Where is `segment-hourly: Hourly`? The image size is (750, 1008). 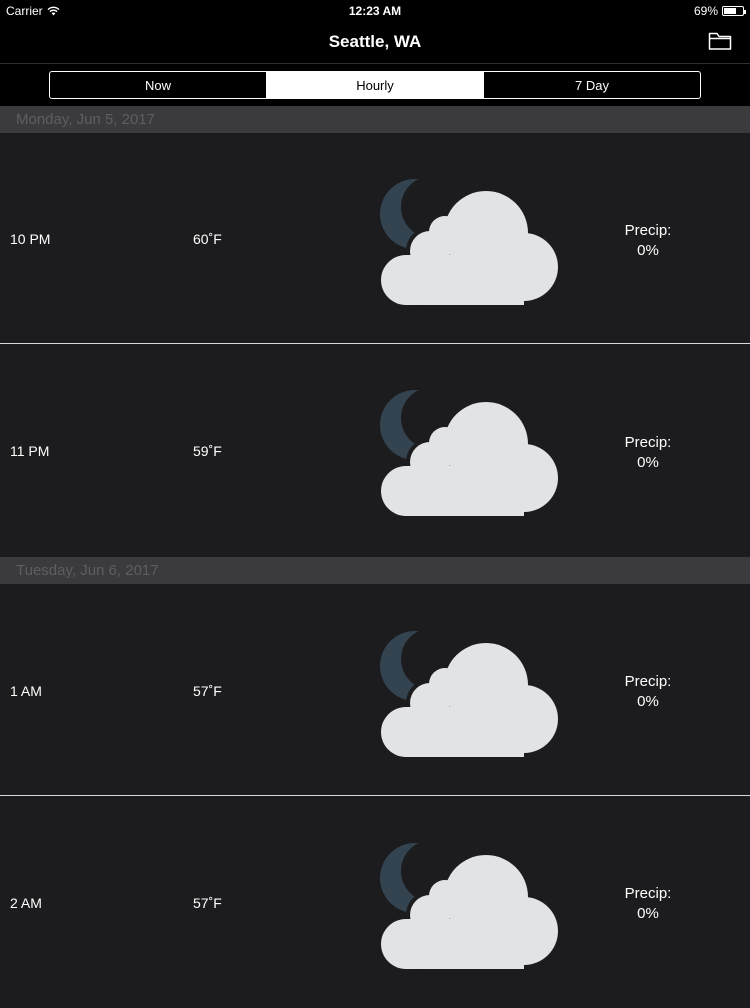 segment-hourly: Hourly is located at coordinates (374, 85).